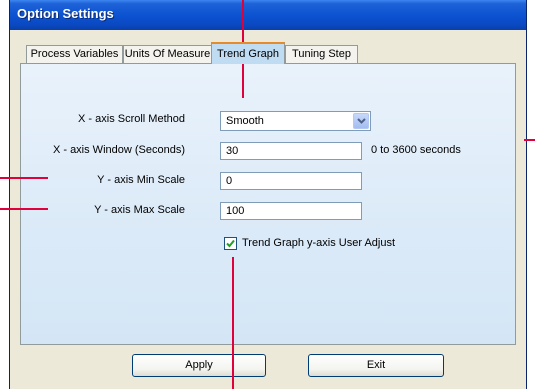  What do you see at coordinates (65, 13) in the screenshot?
I see `window-title: Option Settings` at bounding box center [65, 13].